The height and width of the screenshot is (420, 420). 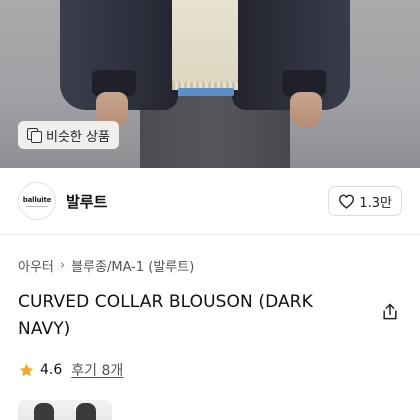 What do you see at coordinates (205, 43) in the screenshot?
I see `photo-sweater` at bounding box center [205, 43].